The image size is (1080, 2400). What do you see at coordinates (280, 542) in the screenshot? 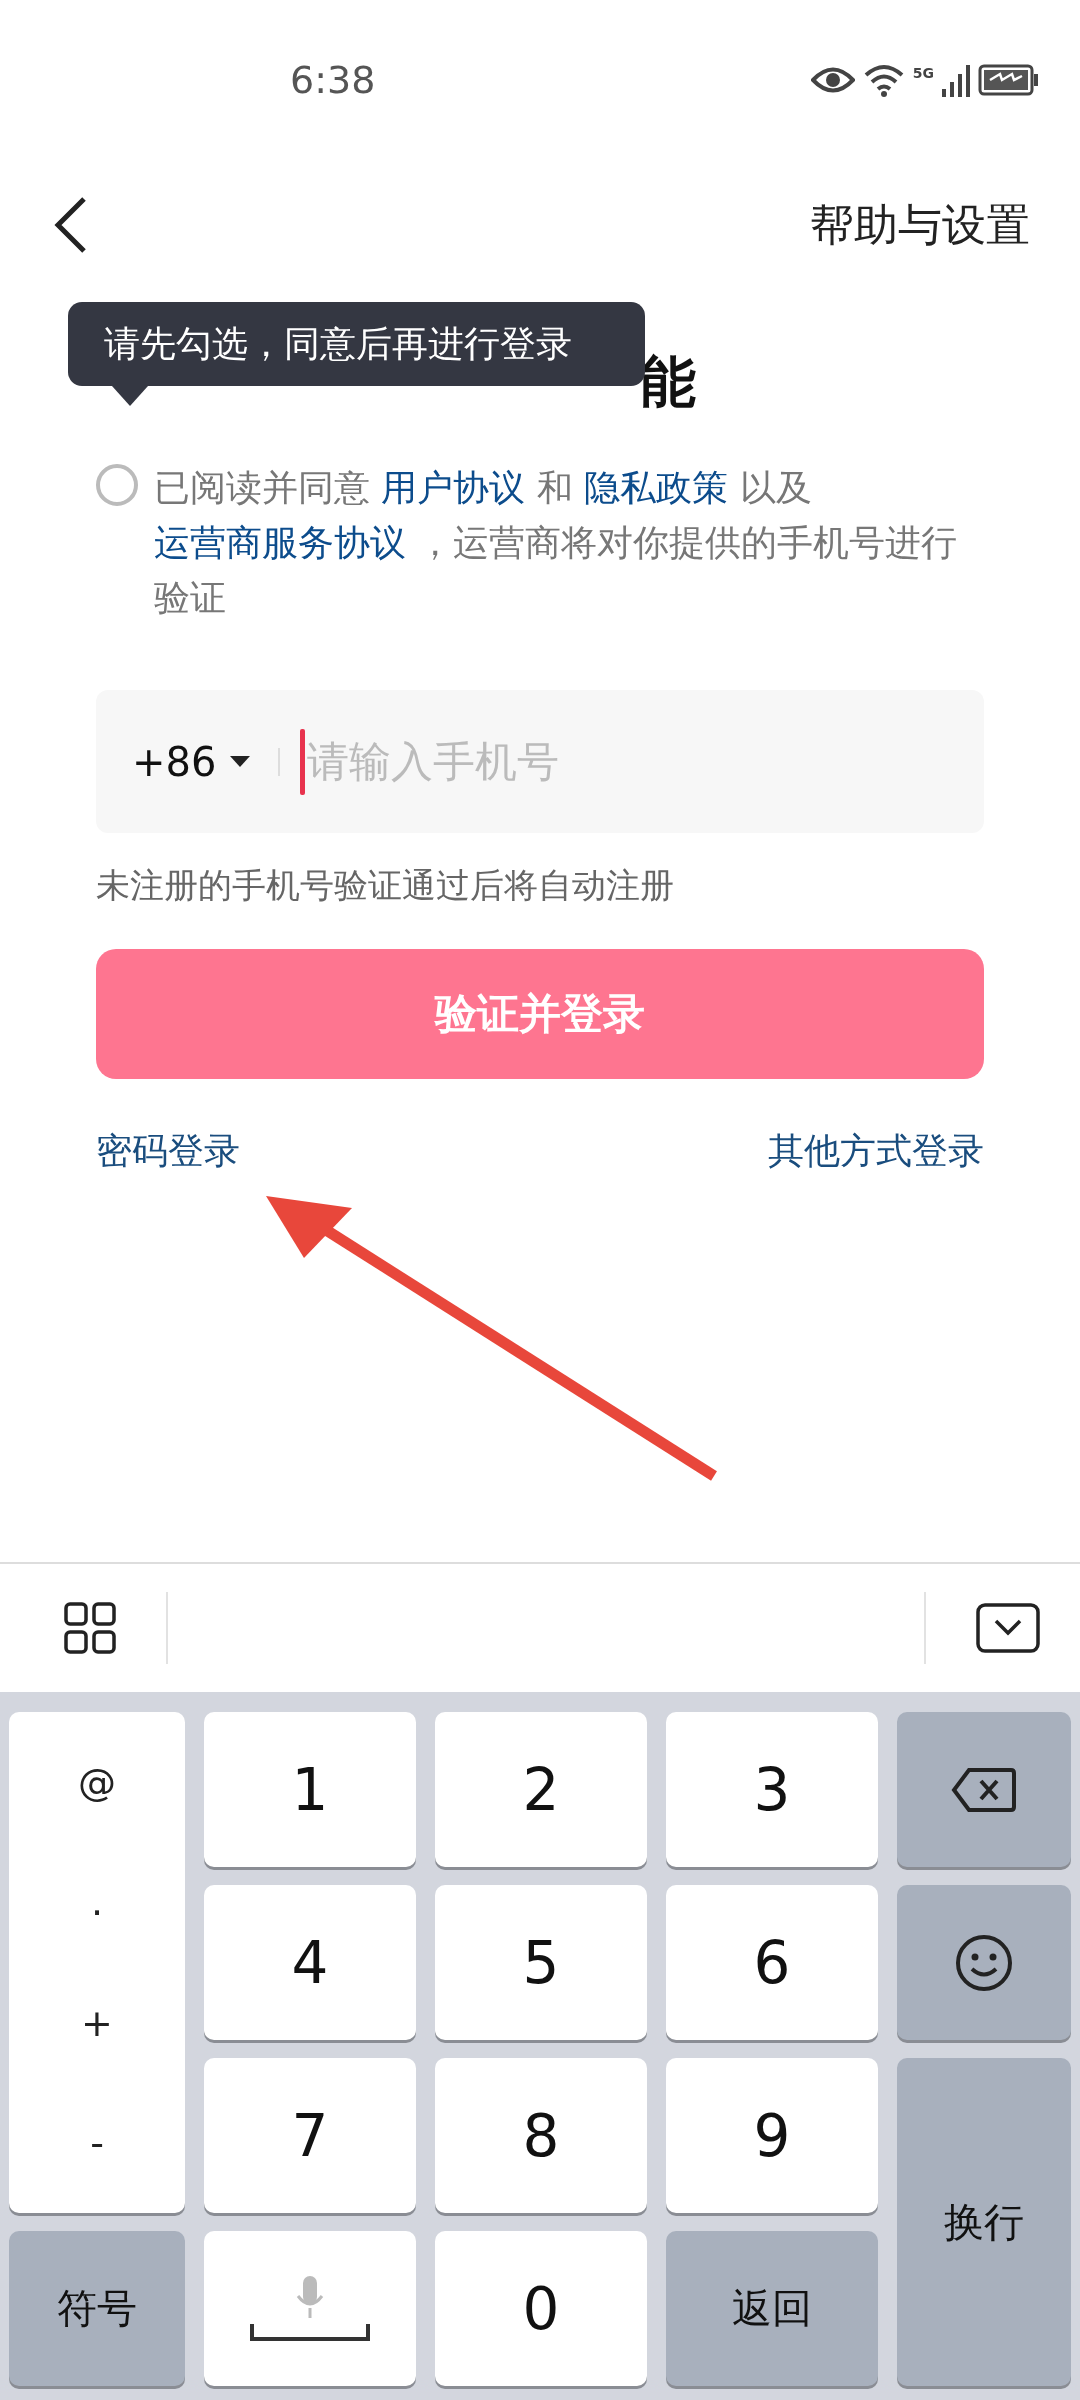
I see `agreement-link: 运营商服务协议` at bounding box center [280, 542].